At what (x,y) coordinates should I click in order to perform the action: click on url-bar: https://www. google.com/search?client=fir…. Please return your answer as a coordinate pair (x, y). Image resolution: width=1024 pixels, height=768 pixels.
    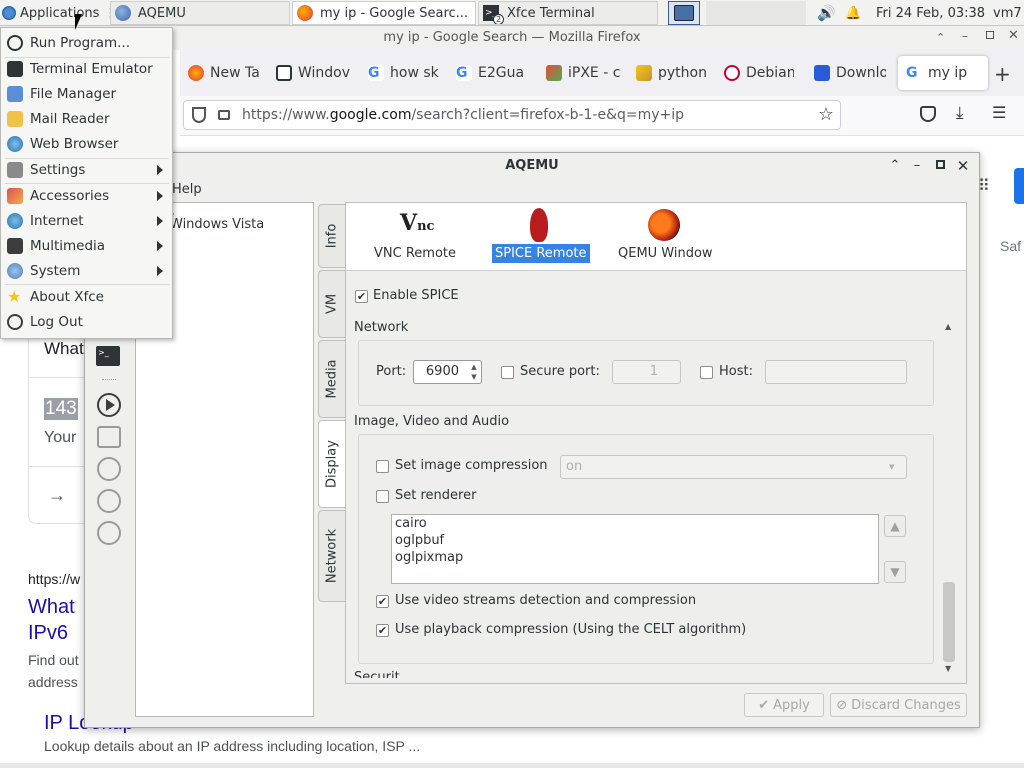
    Looking at the image, I should click on (512, 115).